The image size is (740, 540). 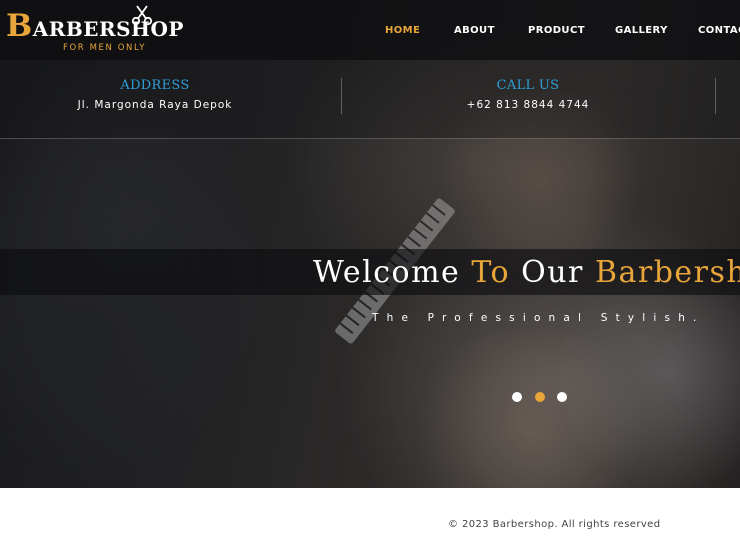 I want to click on hero-heading-part: Our, so click(x=552, y=272).